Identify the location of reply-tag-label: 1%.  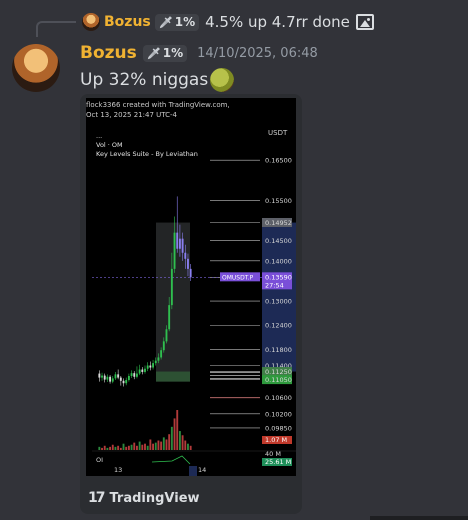
(185, 22).